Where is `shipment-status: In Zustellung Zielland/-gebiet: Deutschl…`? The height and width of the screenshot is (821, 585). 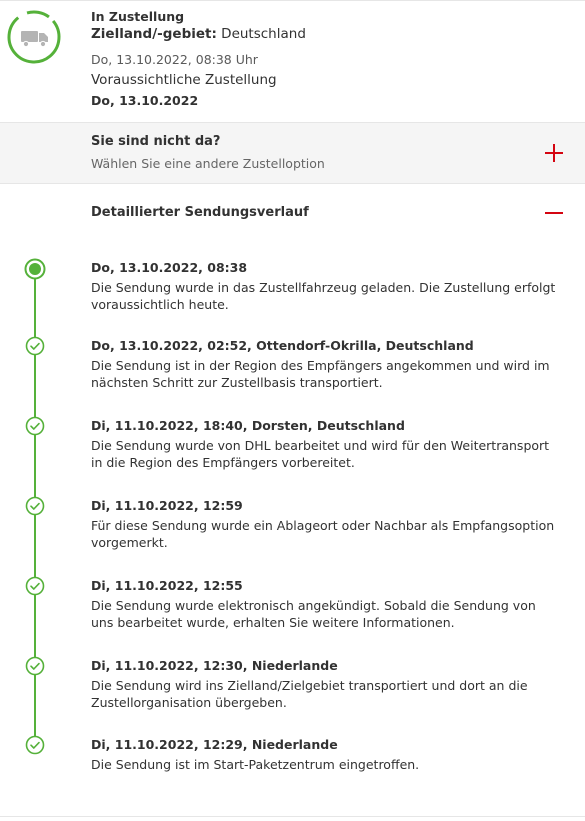 shipment-status: In Zustellung Zielland/-gebiet: Deutschl… is located at coordinates (292, 61).